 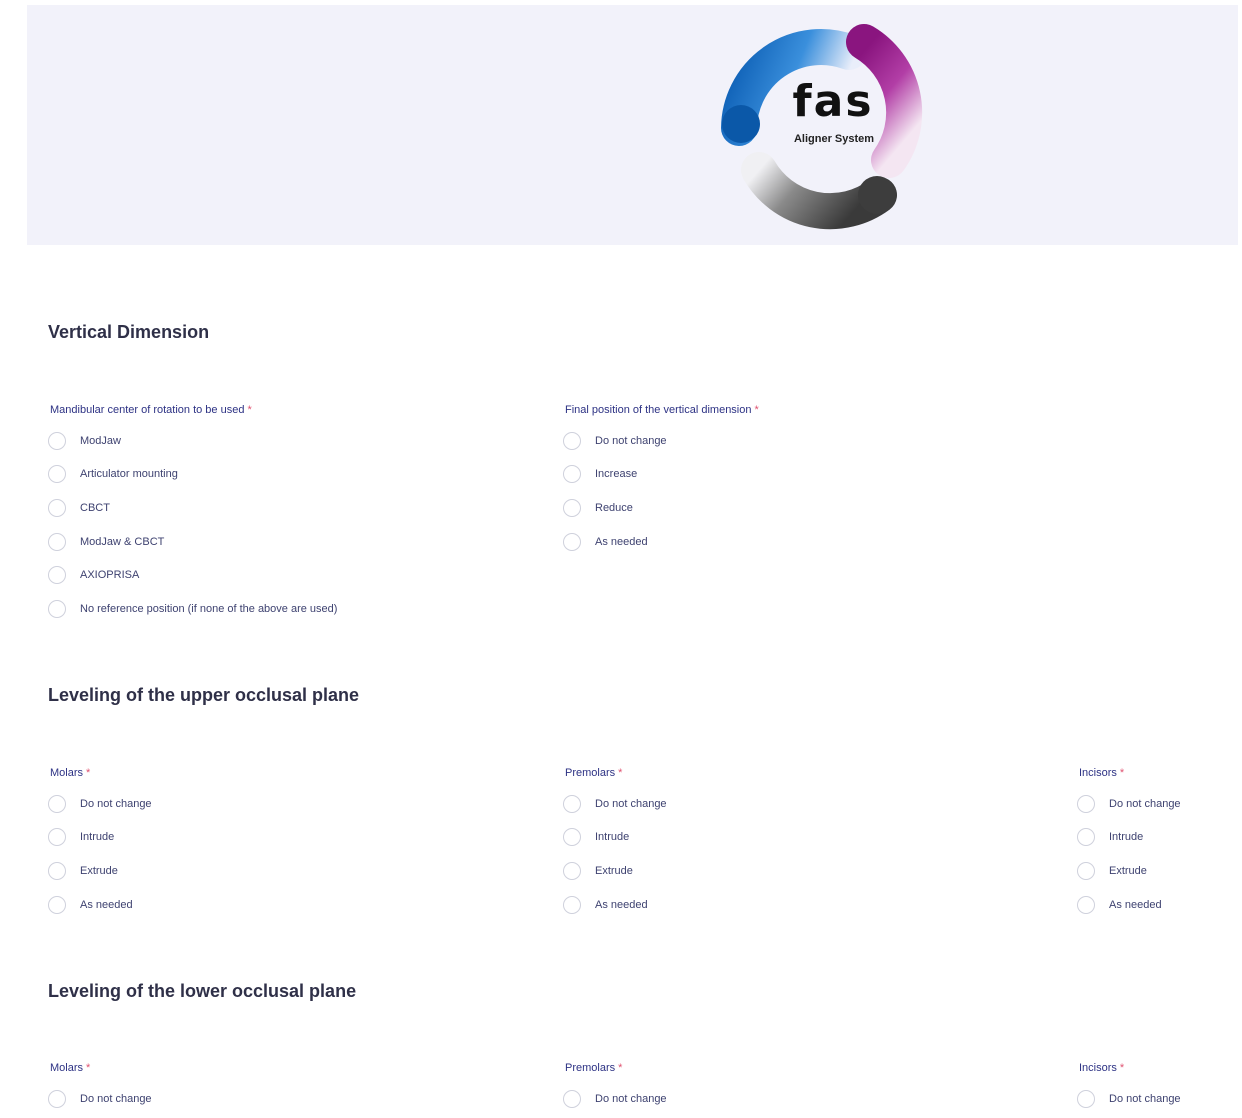 I want to click on logo-subtitle: Aligner System, so click(x=834, y=139).